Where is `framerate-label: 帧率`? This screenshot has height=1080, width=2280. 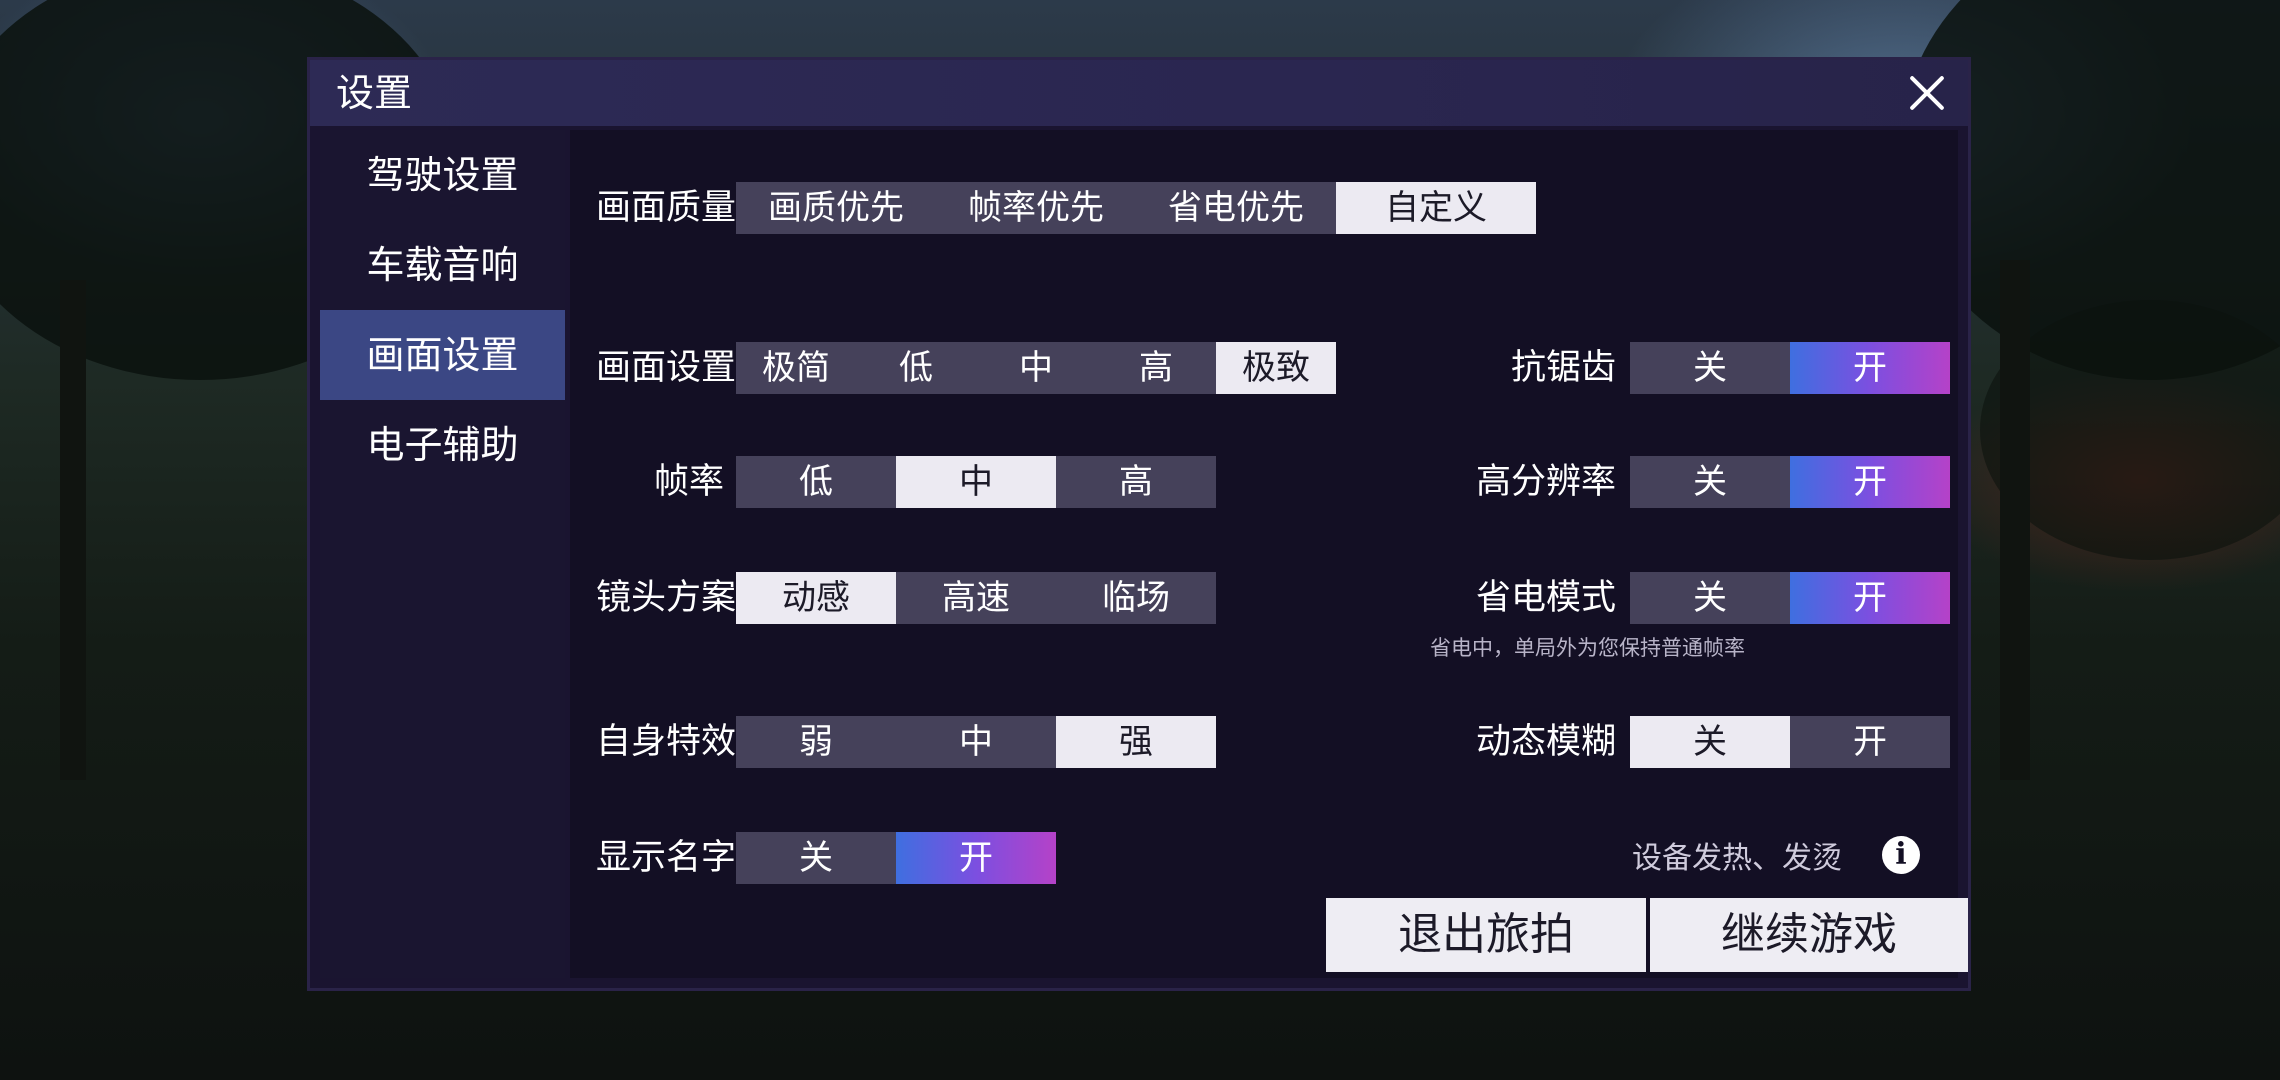 framerate-label: 帧率 is located at coordinates (688, 482).